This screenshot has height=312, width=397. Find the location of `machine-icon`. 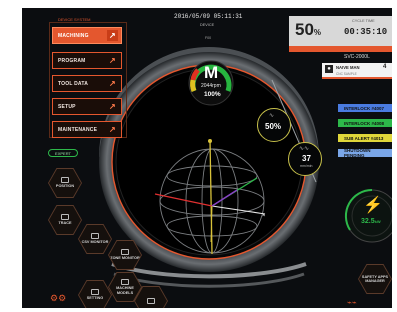

machine-icon is located at coordinates (125, 282).